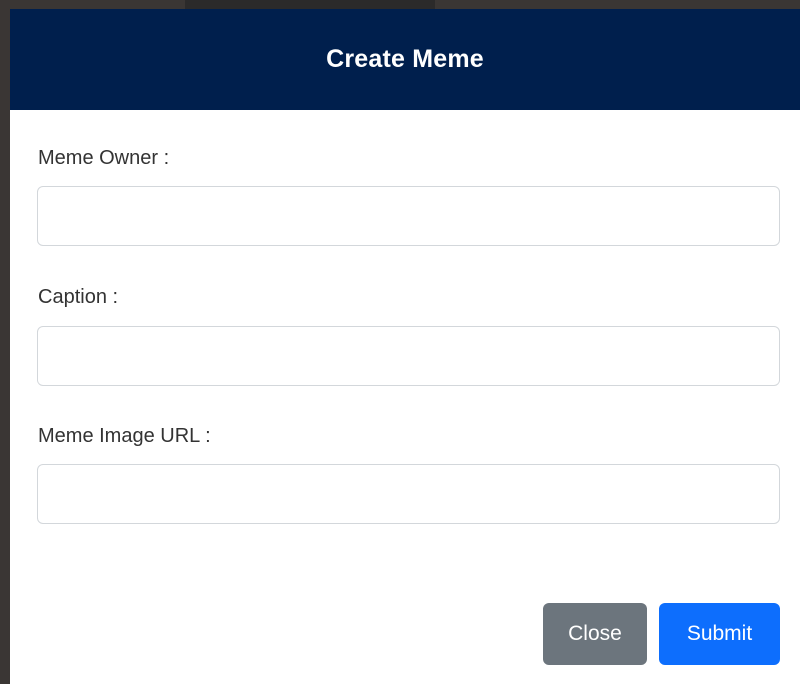 The width and height of the screenshot is (800, 684). Describe the element at coordinates (124, 436) in the screenshot. I see `meme-image-url-label: Meme Image URL :` at that location.